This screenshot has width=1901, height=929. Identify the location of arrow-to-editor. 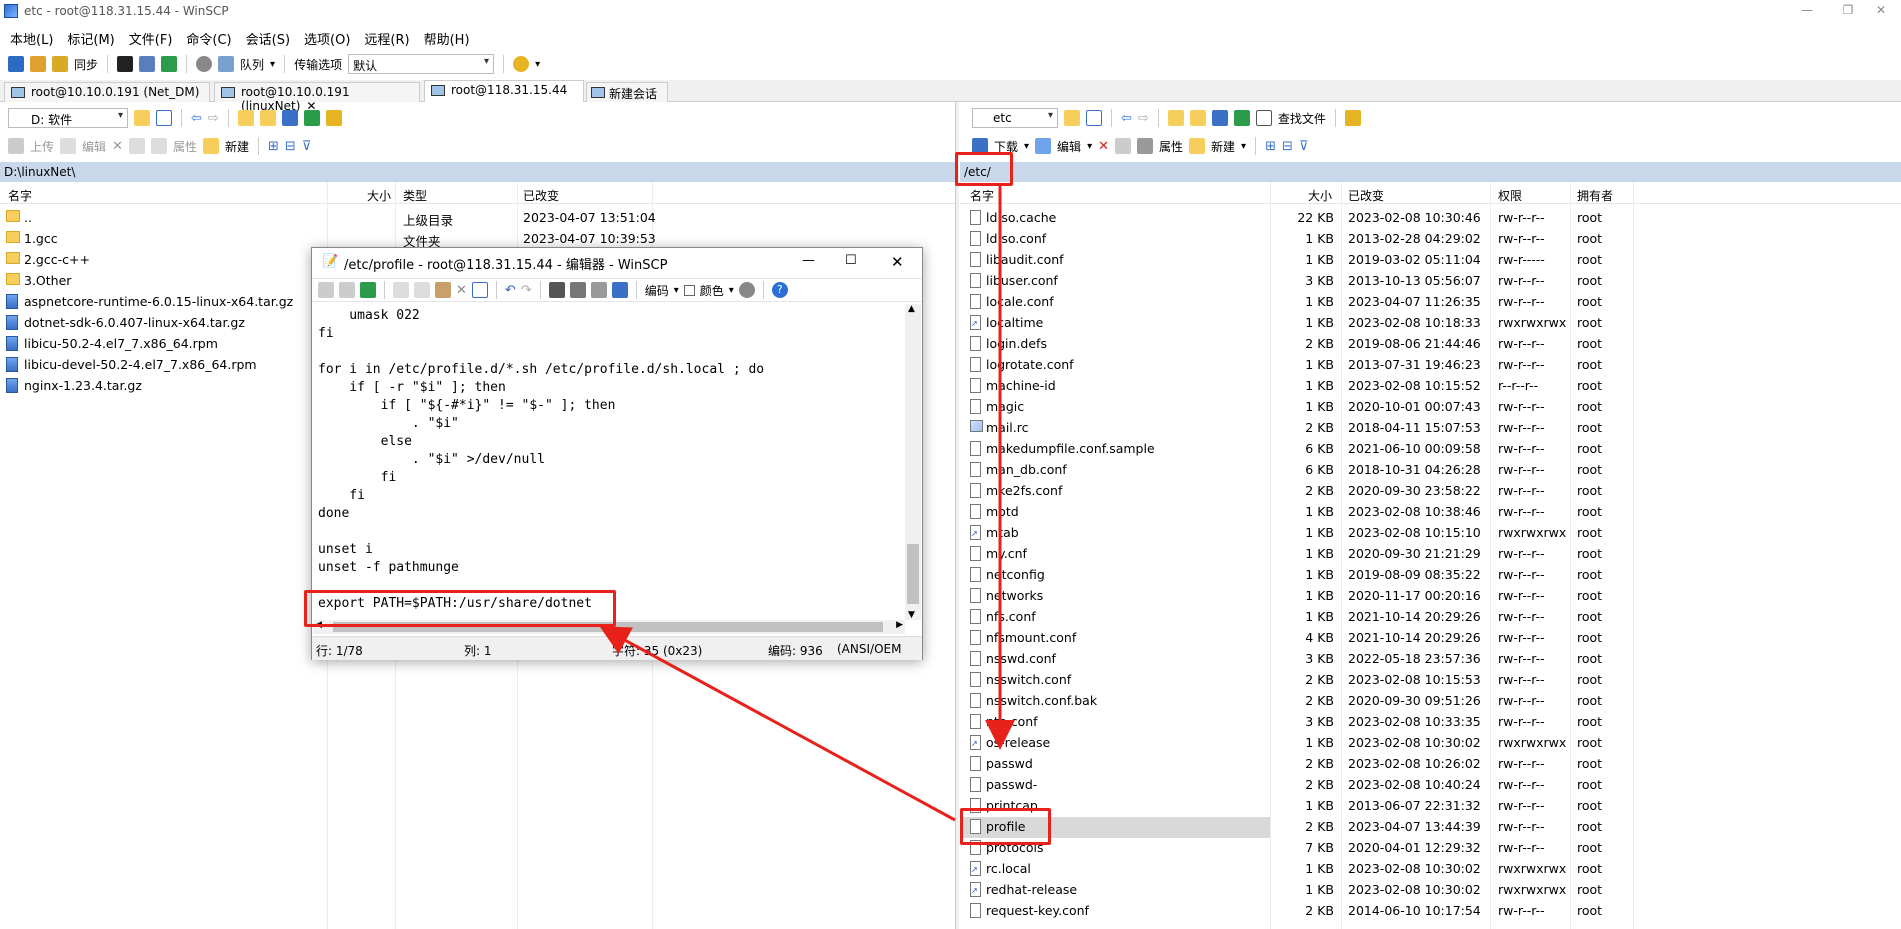
(777, 724).